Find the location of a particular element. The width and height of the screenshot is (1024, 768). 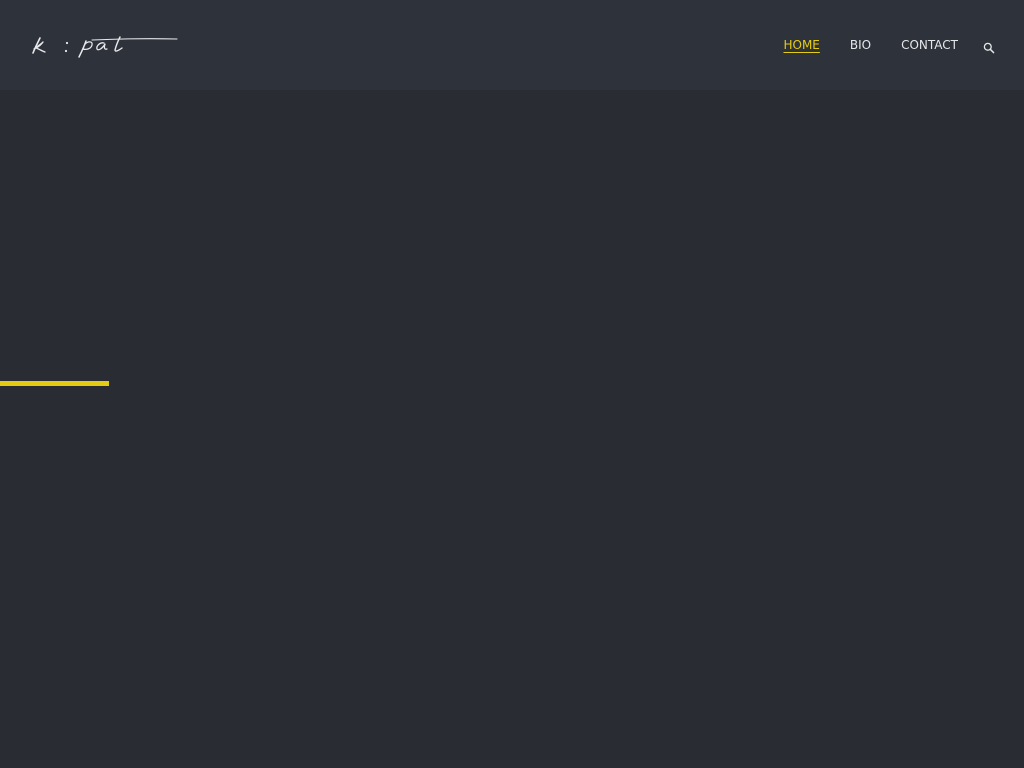

search-icon is located at coordinates (989, 46).